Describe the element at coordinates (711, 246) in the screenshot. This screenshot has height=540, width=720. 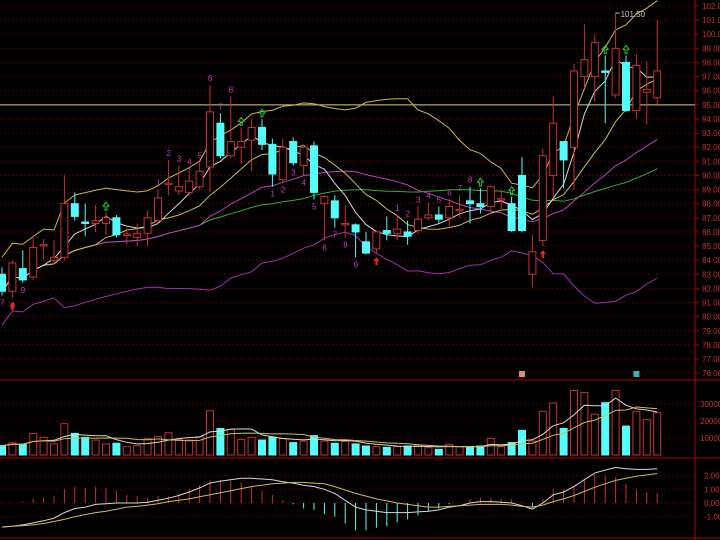
I see `price-tick-label: 85.00` at that location.